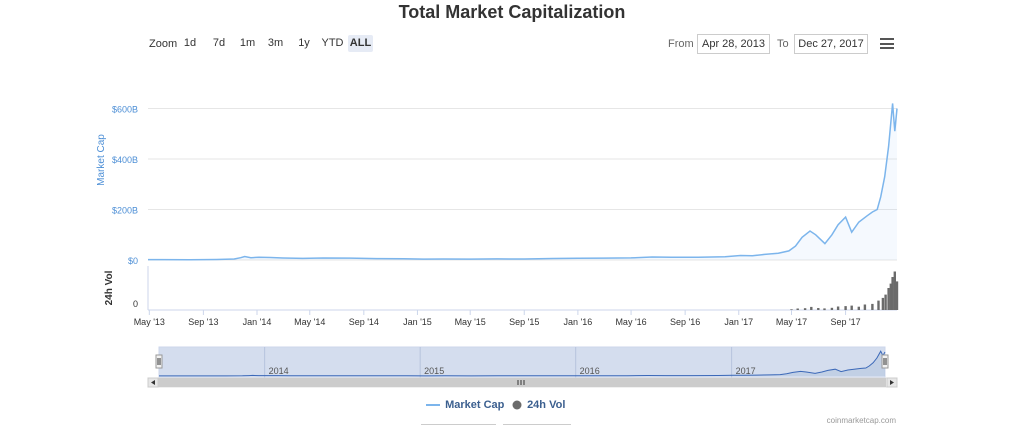 This screenshot has width=1024, height=428. What do you see at coordinates (257, 322) in the screenshot?
I see `x-tick-label: Jan '14` at bounding box center [257, 322].